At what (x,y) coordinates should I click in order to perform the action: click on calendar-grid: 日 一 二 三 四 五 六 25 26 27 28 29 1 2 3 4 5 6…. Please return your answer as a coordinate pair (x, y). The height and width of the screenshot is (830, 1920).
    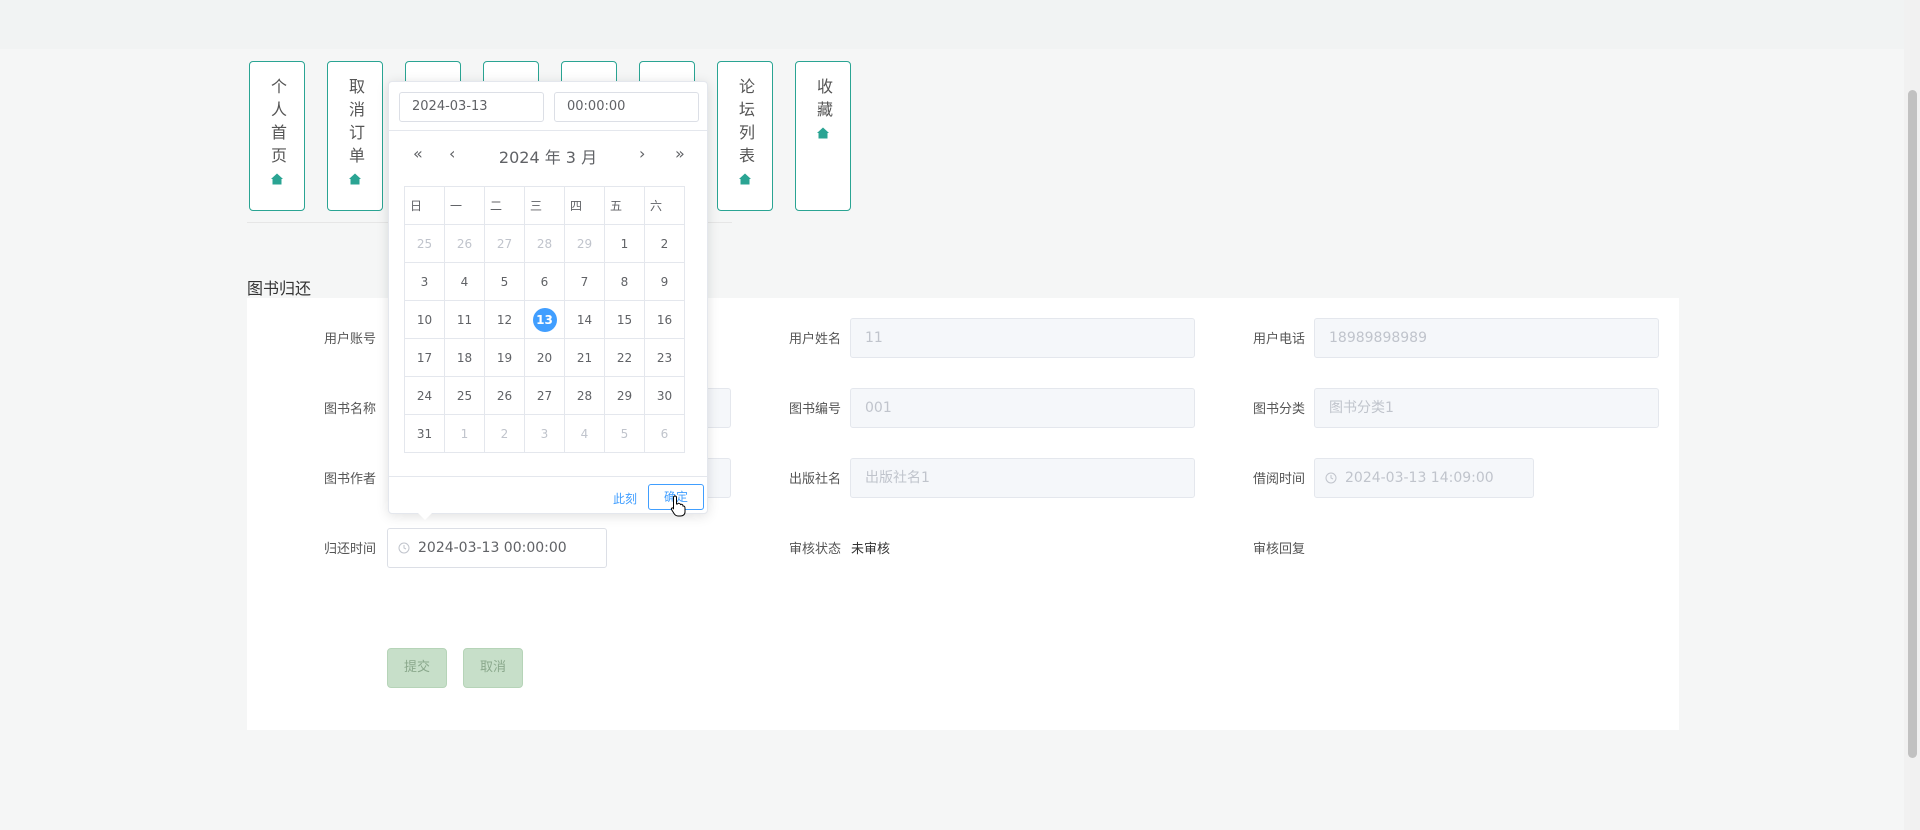
    Looking at the image, I should click on (544, 319).